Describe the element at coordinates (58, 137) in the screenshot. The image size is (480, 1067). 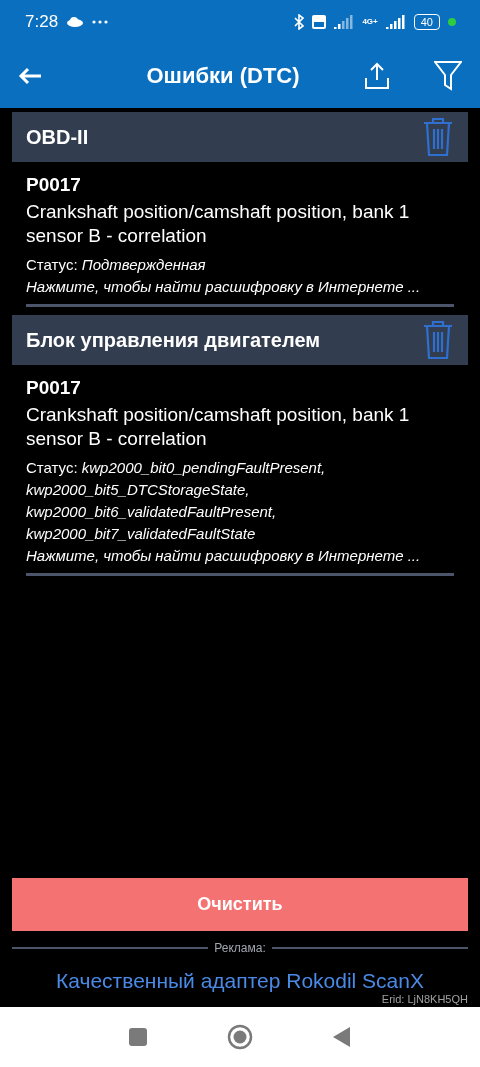
I see `section-title: OBD-II` at that location.